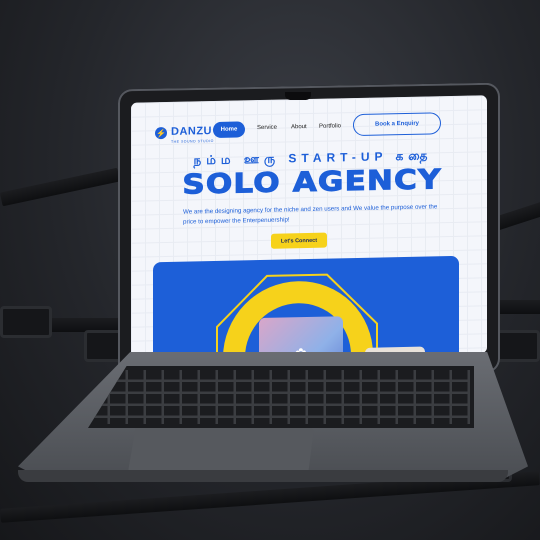 This screenshot has height=540, width=540. I want to click on nav-service-link: Service, so click(267, 128).